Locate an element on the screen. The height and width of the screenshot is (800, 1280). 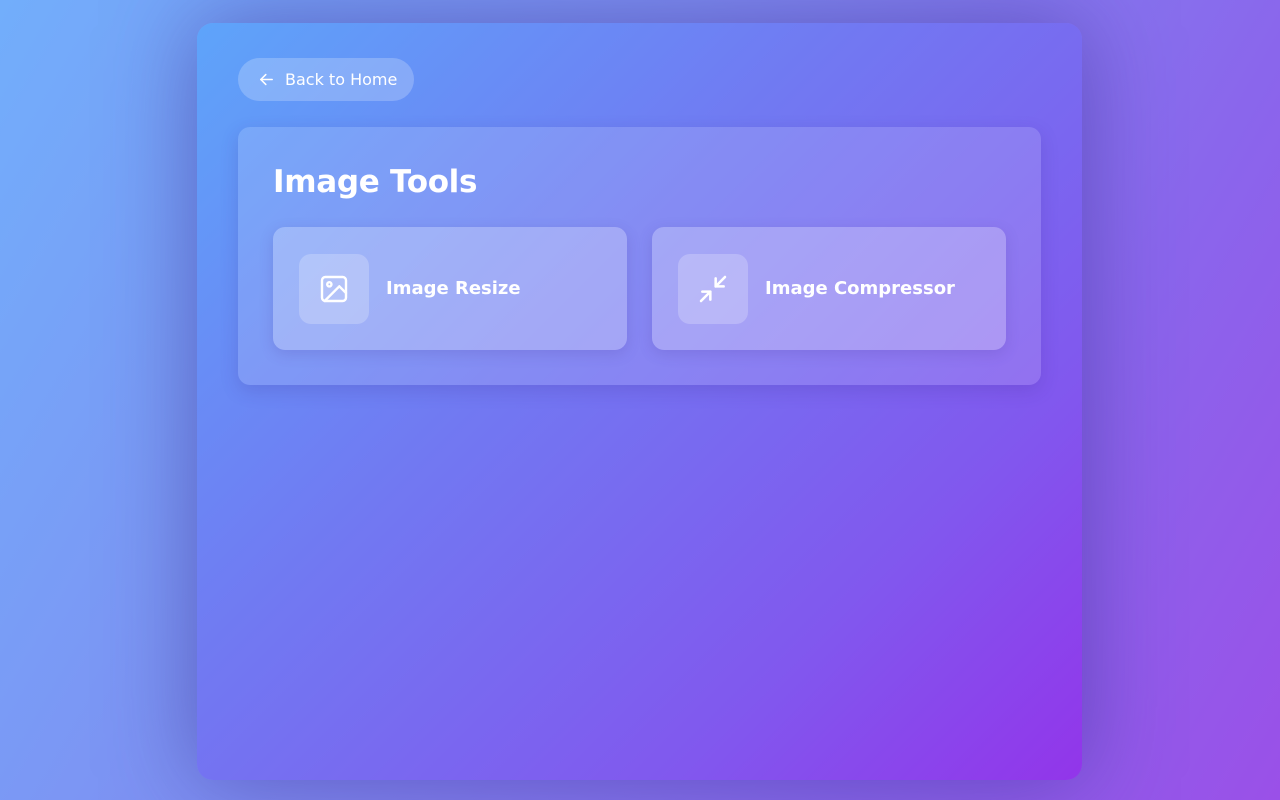
image-compressor-label: Image Compressor is located at coordinates (860, 288).